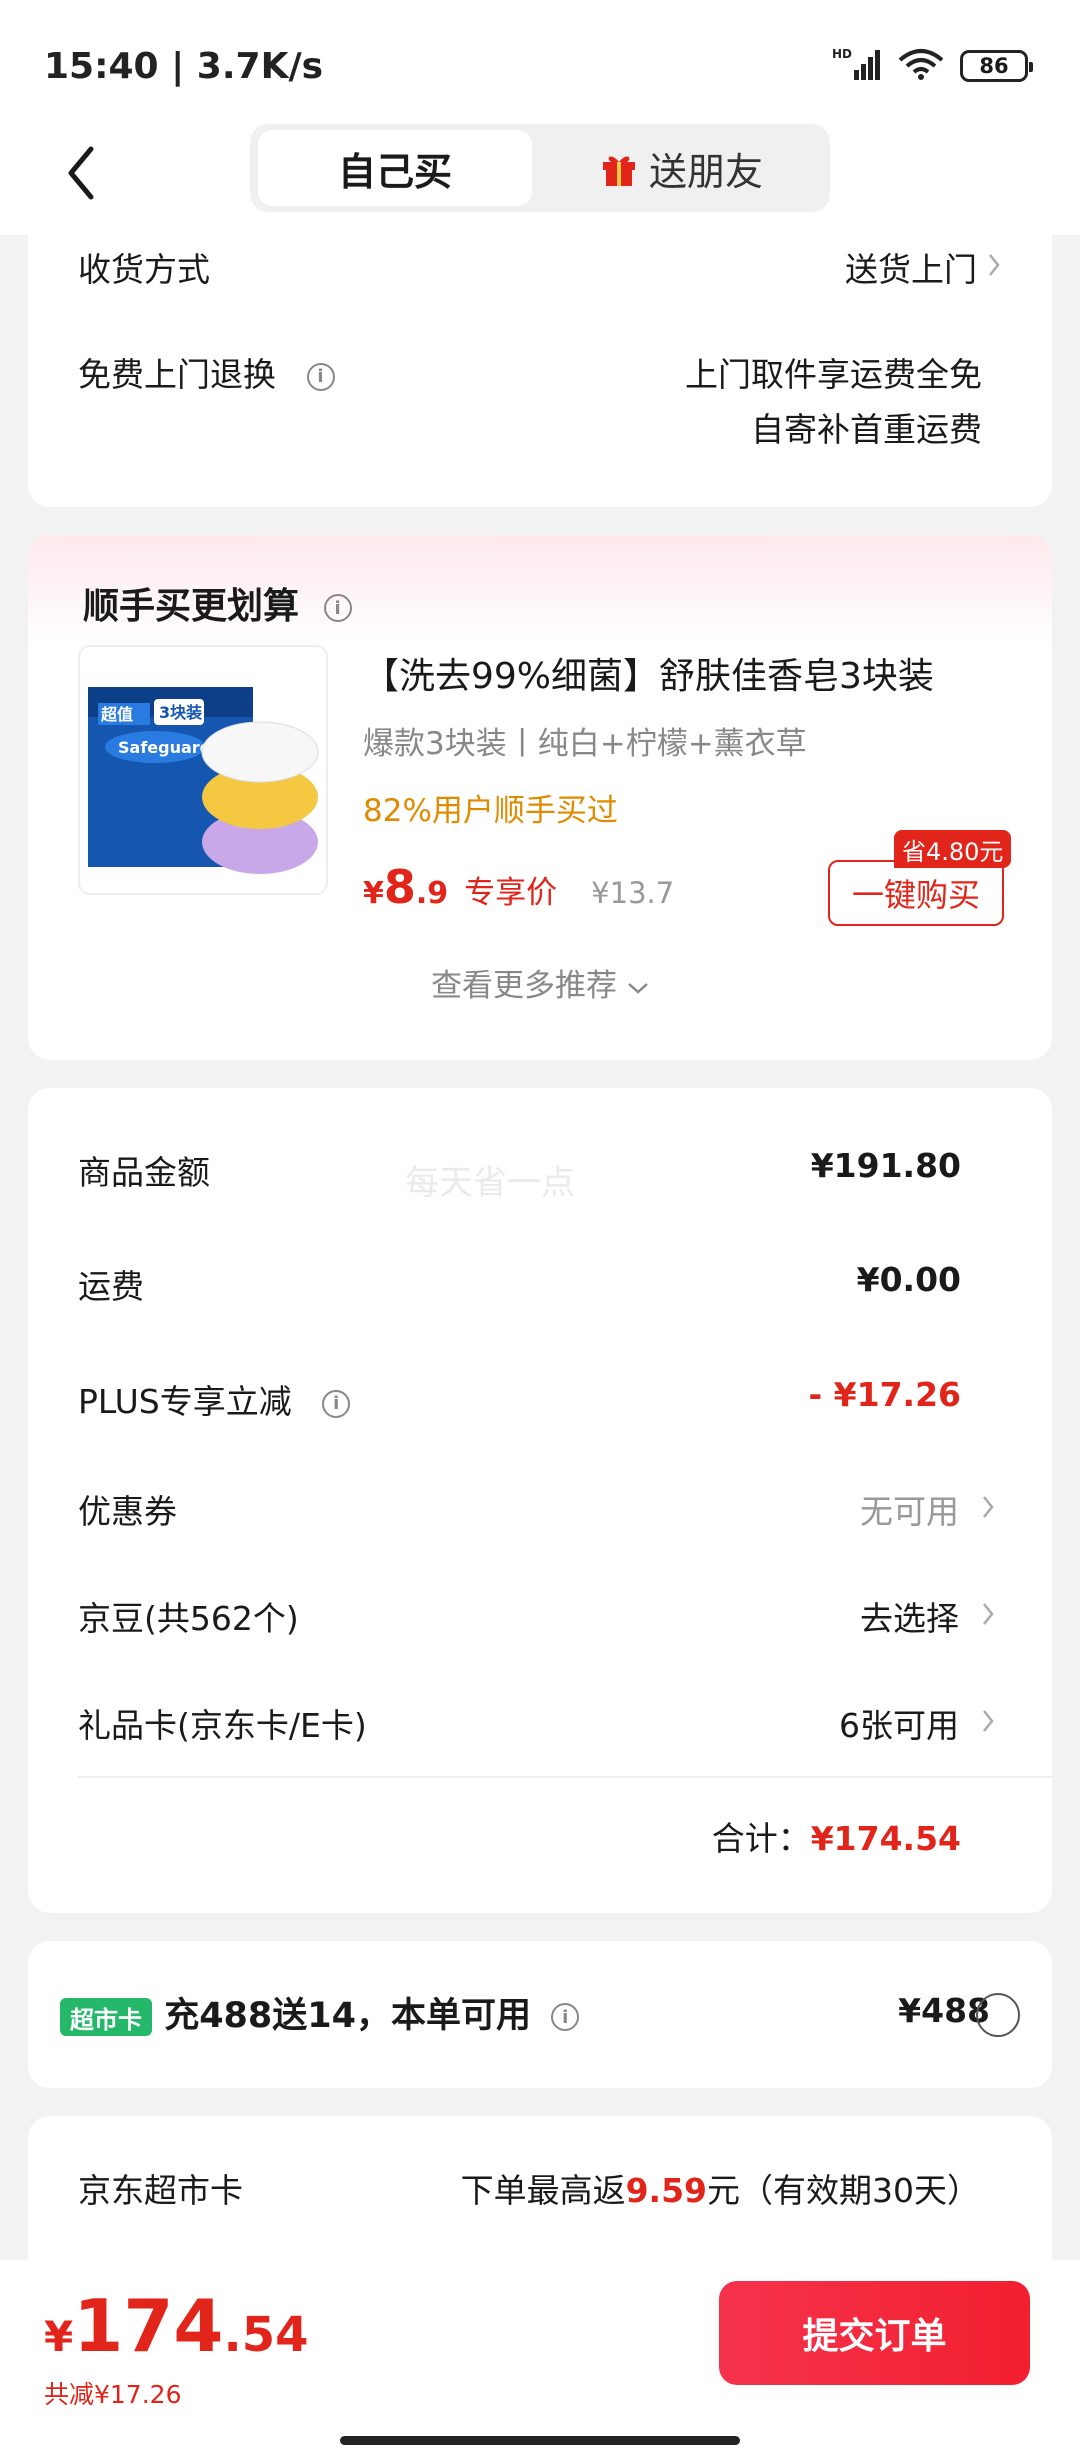 Image resolution: width=1080 pixels, height=2460 pixels. I want to click on svg-text: HD, so click(842, 54).